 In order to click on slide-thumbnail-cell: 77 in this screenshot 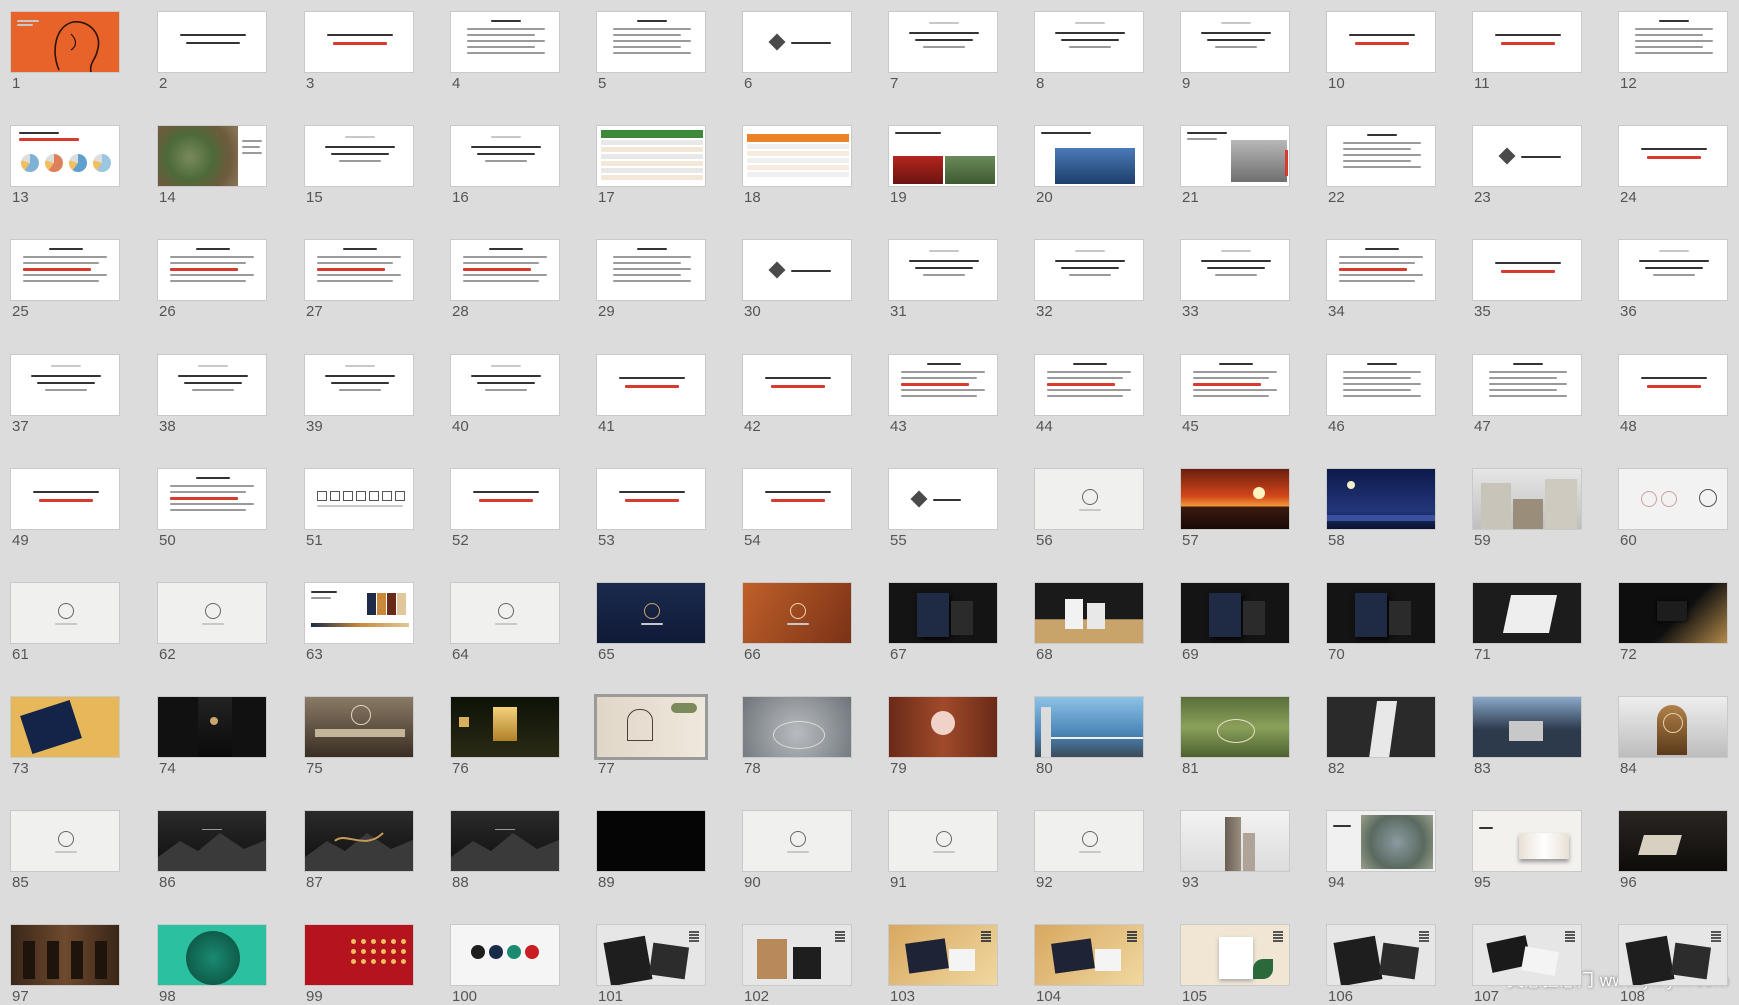, I will do `click(651, 747)`.